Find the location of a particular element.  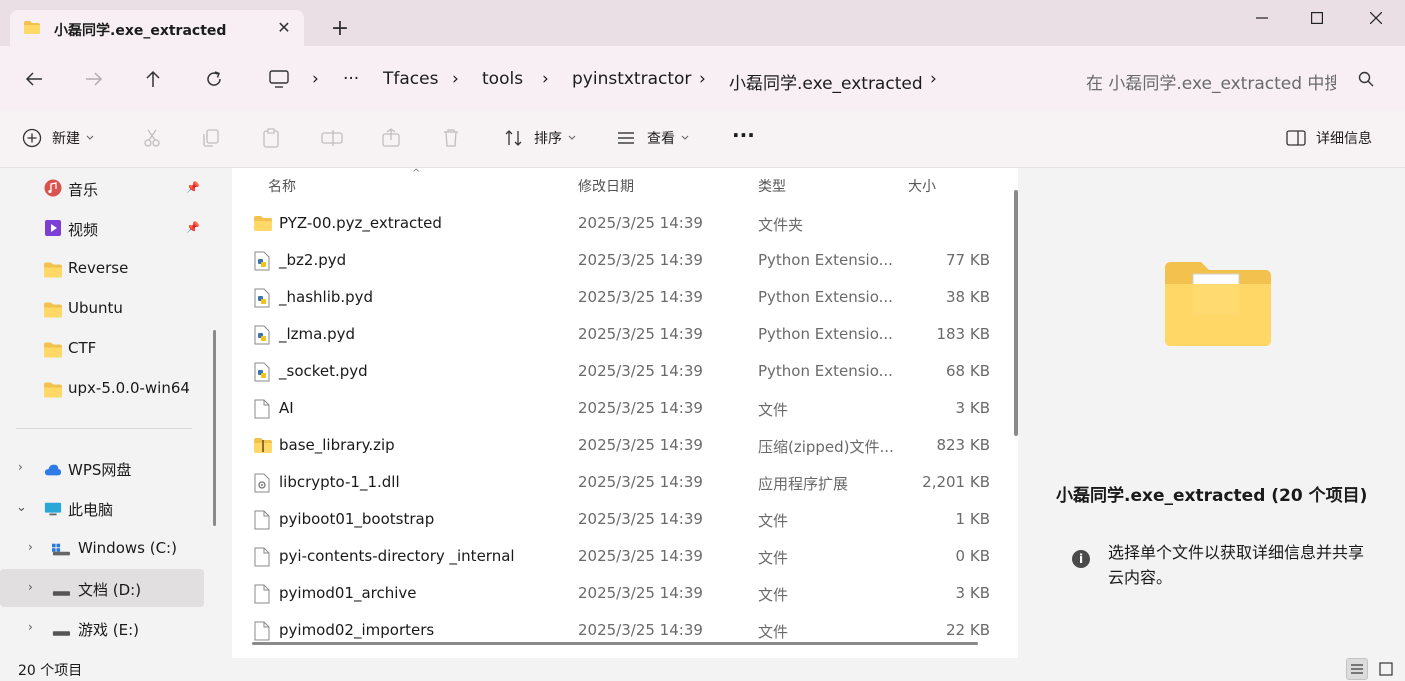

column-header-date: 修改日期 is located at coordinates (606, 186).